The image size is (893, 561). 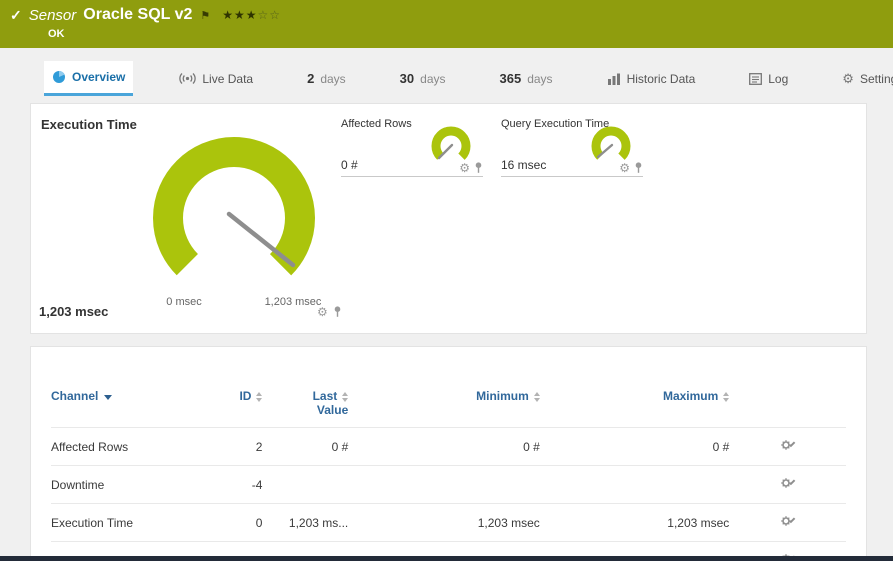 I want to click on channel-name: Downtime, so click(x=116, y=484).